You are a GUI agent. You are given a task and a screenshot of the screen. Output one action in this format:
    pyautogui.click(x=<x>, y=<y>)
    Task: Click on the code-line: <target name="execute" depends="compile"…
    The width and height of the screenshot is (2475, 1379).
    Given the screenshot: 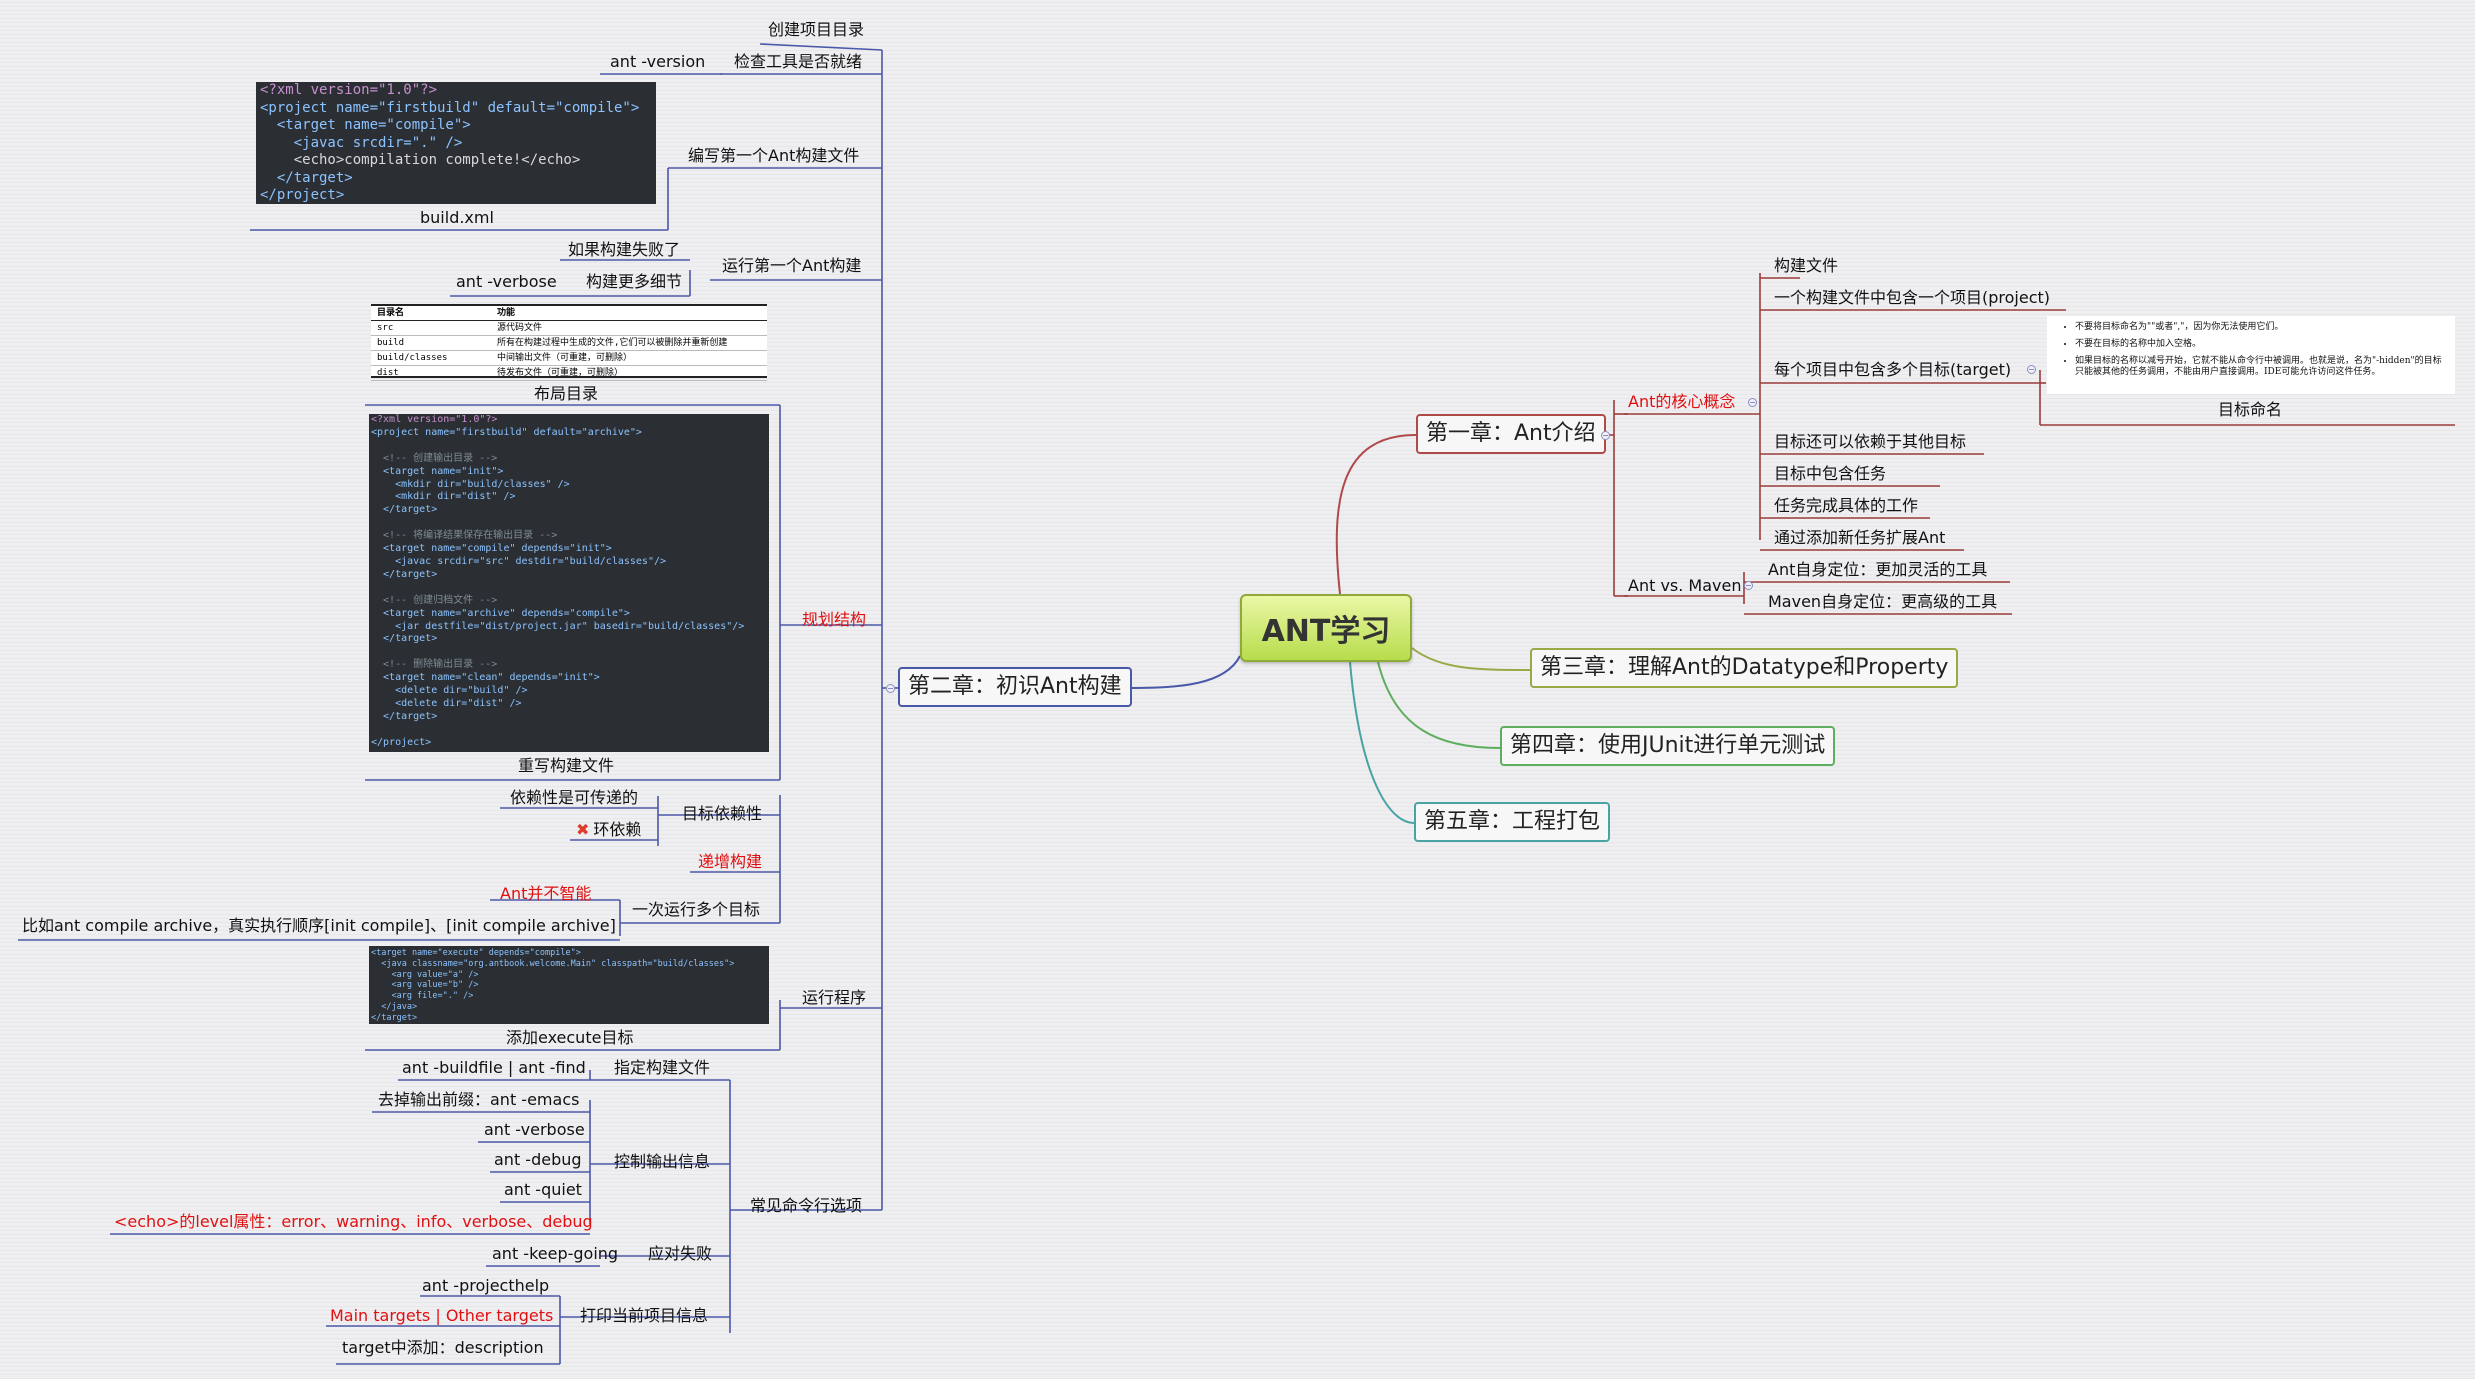 What is the action you would take?
    pyautogui.click(x=476, y=953)
    